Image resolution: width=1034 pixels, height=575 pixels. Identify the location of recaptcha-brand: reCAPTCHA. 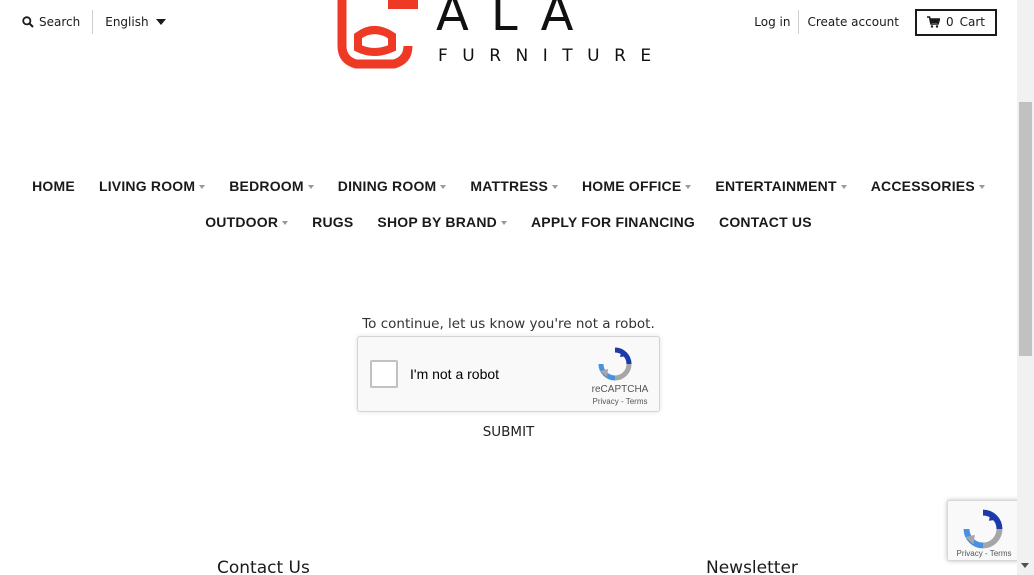
(620, 389).